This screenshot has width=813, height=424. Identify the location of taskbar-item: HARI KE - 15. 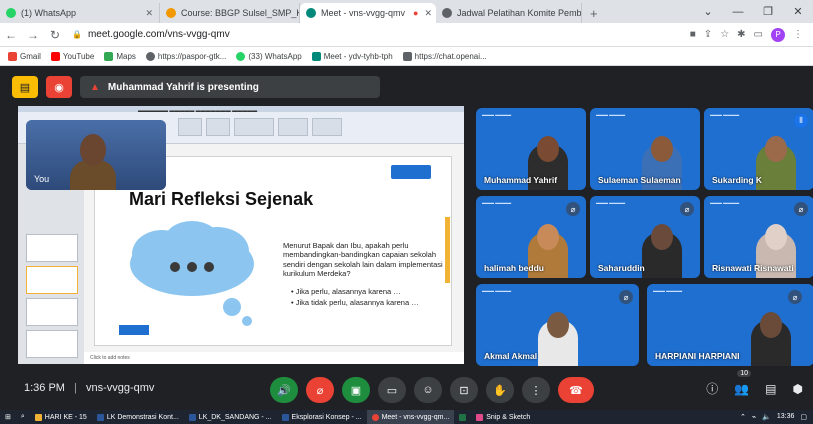
(61, 417).